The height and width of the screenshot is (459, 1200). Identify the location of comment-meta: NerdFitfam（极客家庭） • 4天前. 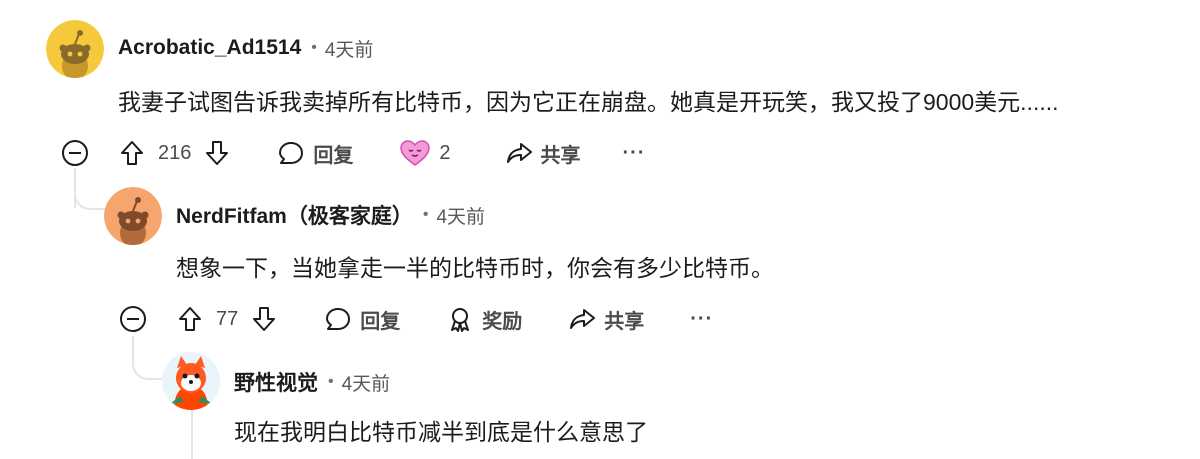
(330, 215).